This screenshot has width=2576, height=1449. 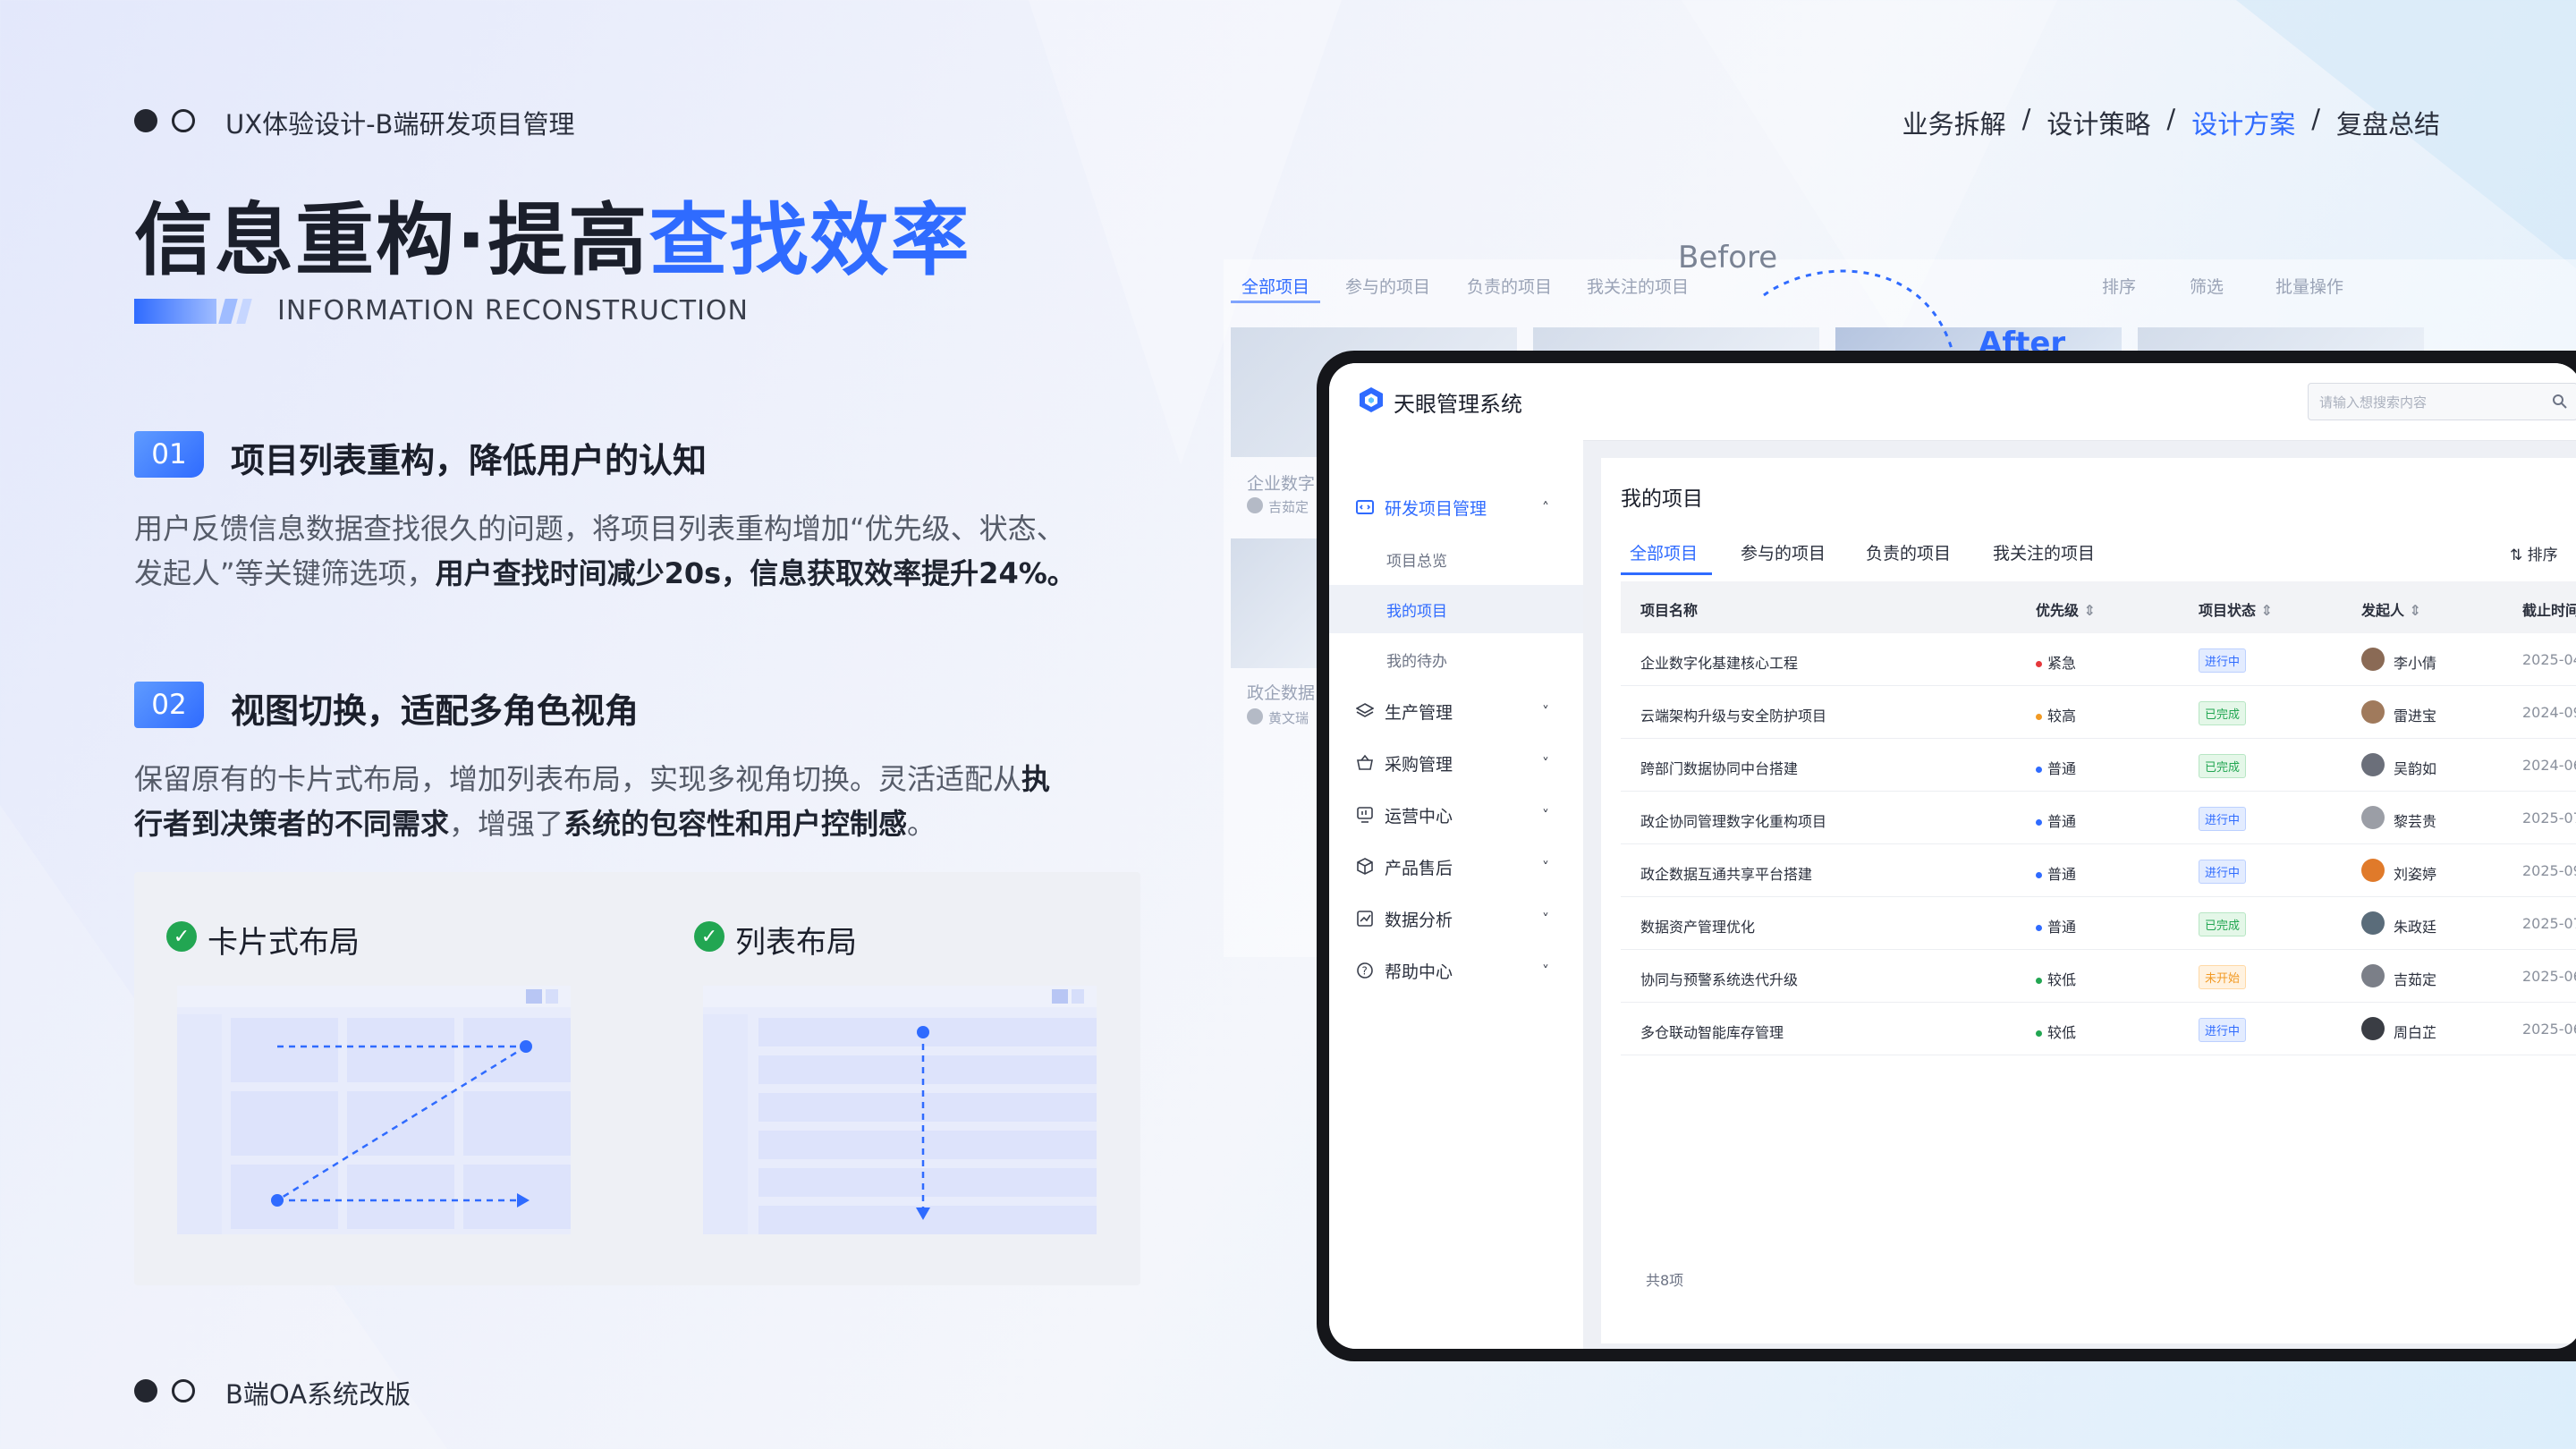 What do you see at coordinates (1456, 609) in the screenshot?
I see `sidebar-subitem-my-projects: 我的项目` at bounding box center [1456, 609].